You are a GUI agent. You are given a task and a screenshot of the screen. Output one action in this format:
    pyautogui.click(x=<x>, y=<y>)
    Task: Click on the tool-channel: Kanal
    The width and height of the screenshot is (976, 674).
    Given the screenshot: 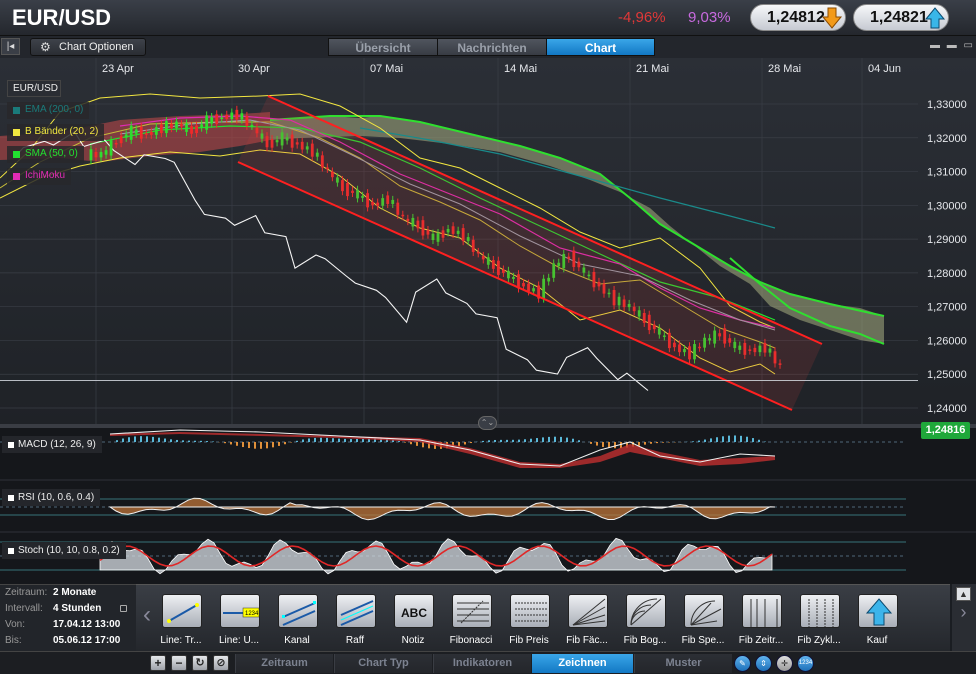 What is the action you would take?
    pyautogui.click(x=297, y=620)
    